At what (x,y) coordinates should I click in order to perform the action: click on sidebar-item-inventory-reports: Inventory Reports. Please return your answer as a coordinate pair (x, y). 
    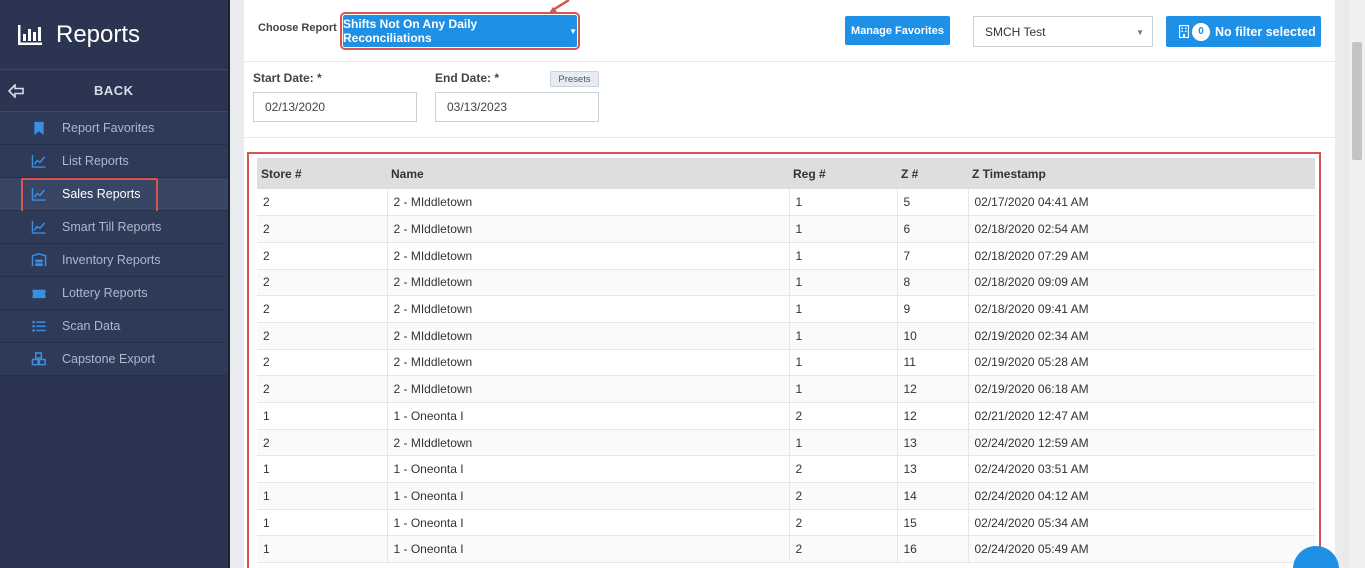
    Looking at the image, I should click on (114, 260).